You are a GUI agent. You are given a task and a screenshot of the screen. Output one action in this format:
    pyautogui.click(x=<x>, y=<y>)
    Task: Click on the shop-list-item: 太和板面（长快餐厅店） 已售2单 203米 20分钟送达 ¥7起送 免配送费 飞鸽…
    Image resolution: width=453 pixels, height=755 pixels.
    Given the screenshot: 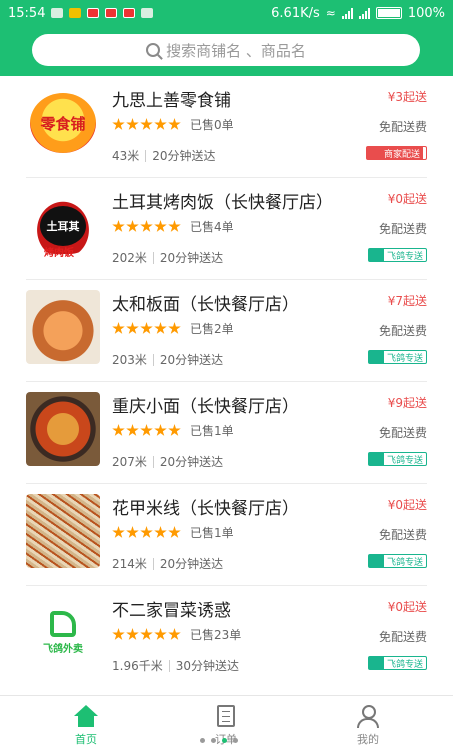 What is the action you would take?
    pyautogui.click(x=226, y=331)
    